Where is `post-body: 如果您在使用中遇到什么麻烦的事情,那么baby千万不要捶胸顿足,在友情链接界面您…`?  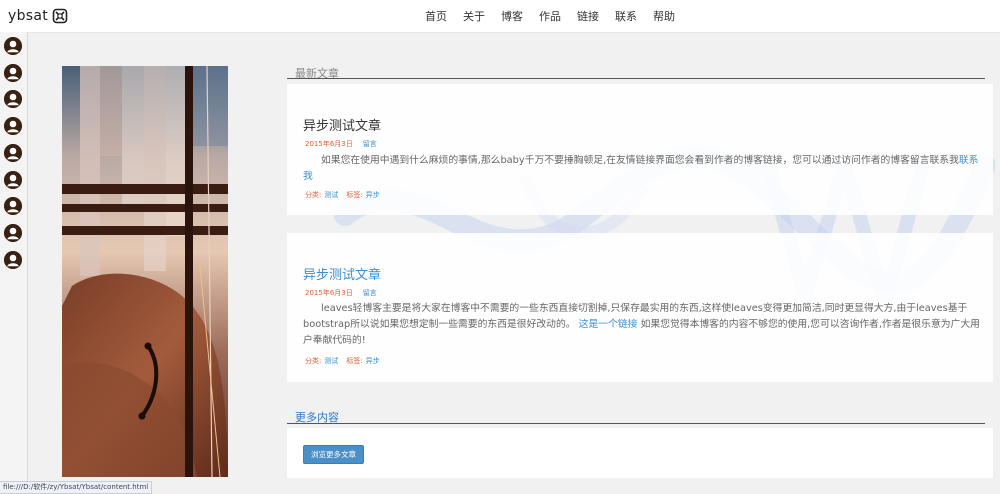
post-body: 如果您在使用中遇到什么麻烦的事情,那么baby千万不要捶胸顿足,在友情链接界面您… is located at coordinates (644, 169).